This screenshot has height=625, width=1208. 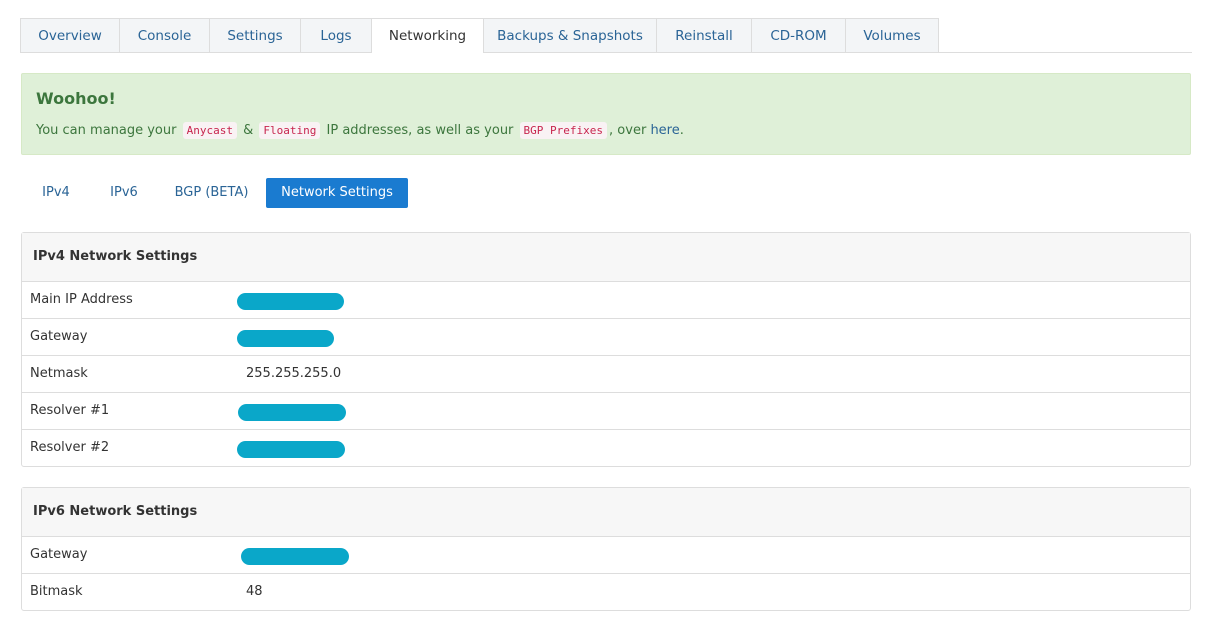 I want to click on table-row: Resolver #2, so click(x=606, y=448).